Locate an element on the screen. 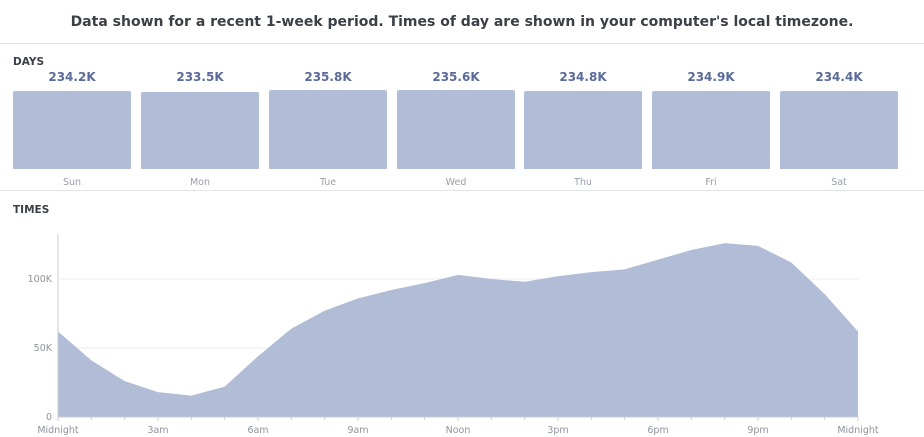 The width and height of the screenshot is (924, 437). days-section-label: DAYS is located at coordinates (29, 62).